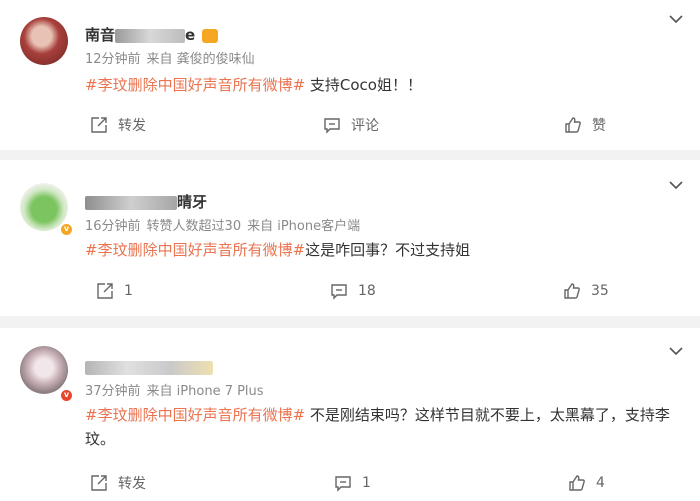 The height and width of the screenshot is (501, 700). What do you see at coordinates (113, 226) in the screenshot?
I see `timestamp: 16分钟前` at bounding box center [113, 226].